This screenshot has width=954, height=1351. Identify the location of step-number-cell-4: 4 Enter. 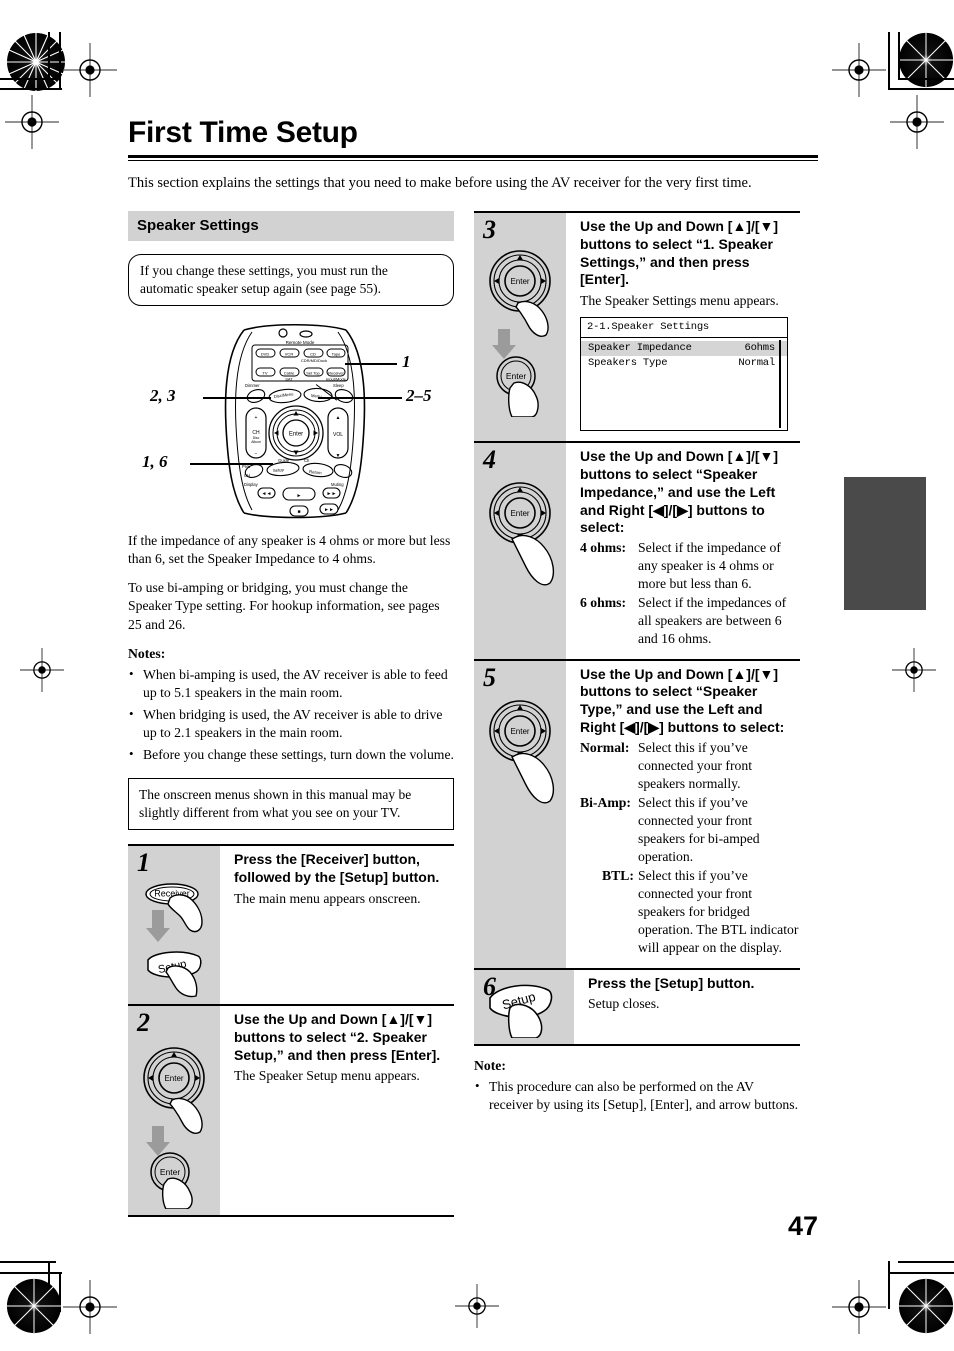
(520, 551).